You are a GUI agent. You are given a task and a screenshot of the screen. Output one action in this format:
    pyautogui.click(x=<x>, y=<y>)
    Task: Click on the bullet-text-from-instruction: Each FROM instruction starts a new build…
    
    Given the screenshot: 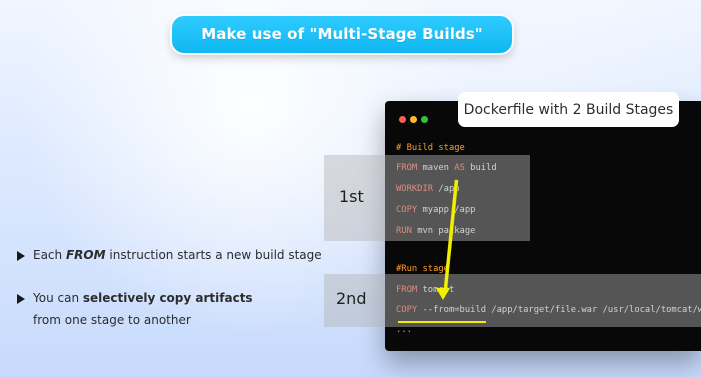 What is the action you would take?
    pyautogui.click(x=177, y=255)
    